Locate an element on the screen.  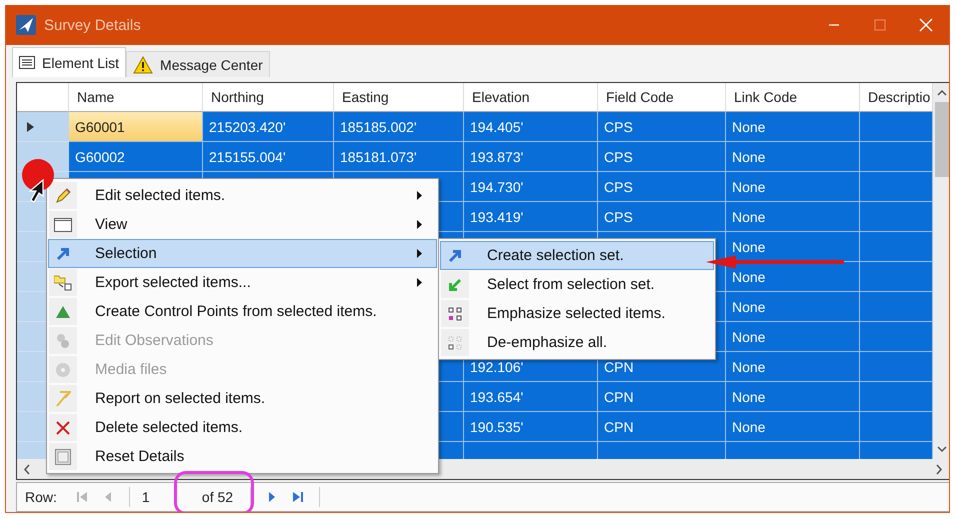
vertical-scrollbar is located at coordinates (941, 271).